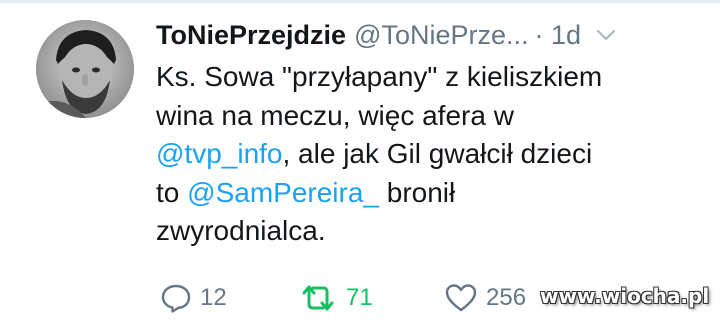 This screenshot has height=322, width=720. What do you see at coordinates (213, 297) in the screenshot?
I see `reply-count: 12` at bounding box center [213, 297].